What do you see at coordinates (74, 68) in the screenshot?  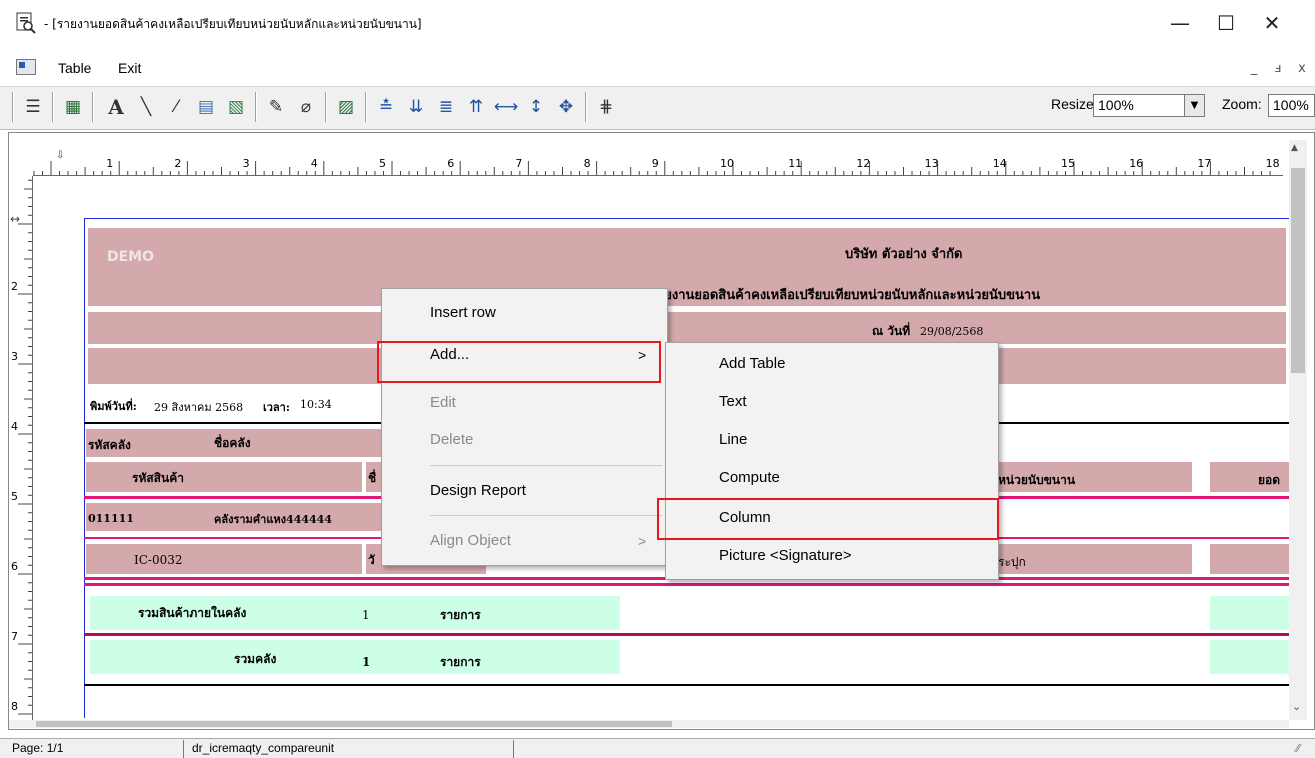 I see `menu-table: Table` at bounding box center [74, 68].